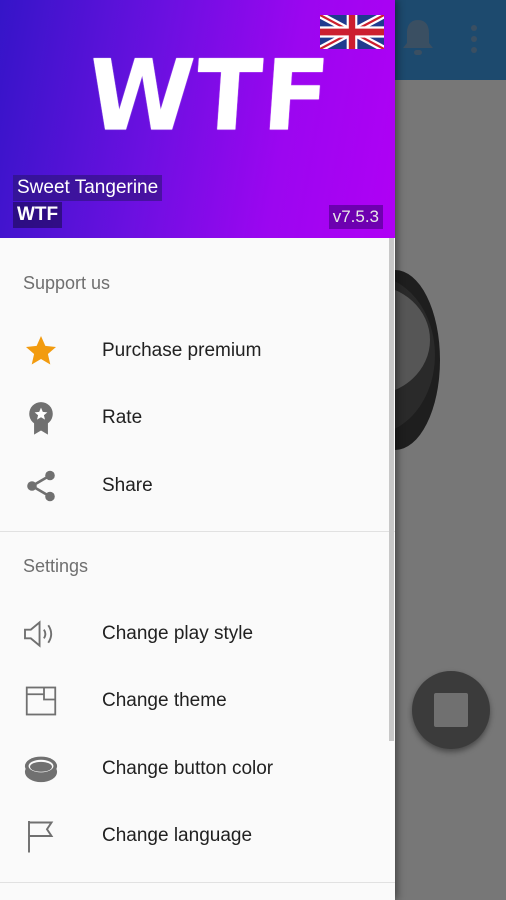 This screenshot has height=900, width=506. I want to click on bell-icon, so click(418, 38).